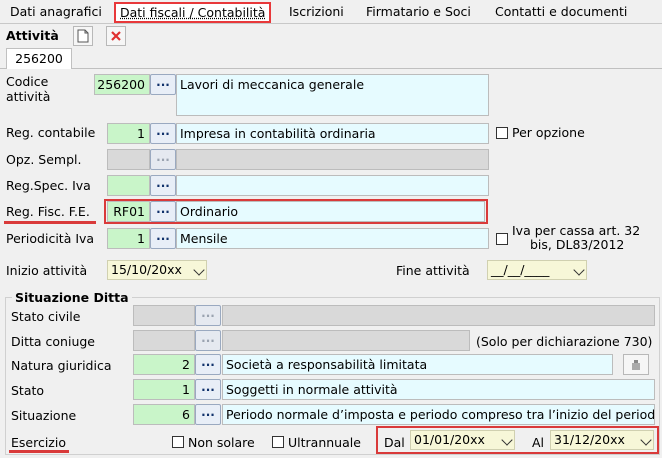 The width and height of the screenshot is (662, 458). I want to click on dal-date-picker: 01/01/20xx, so click(462, 440).